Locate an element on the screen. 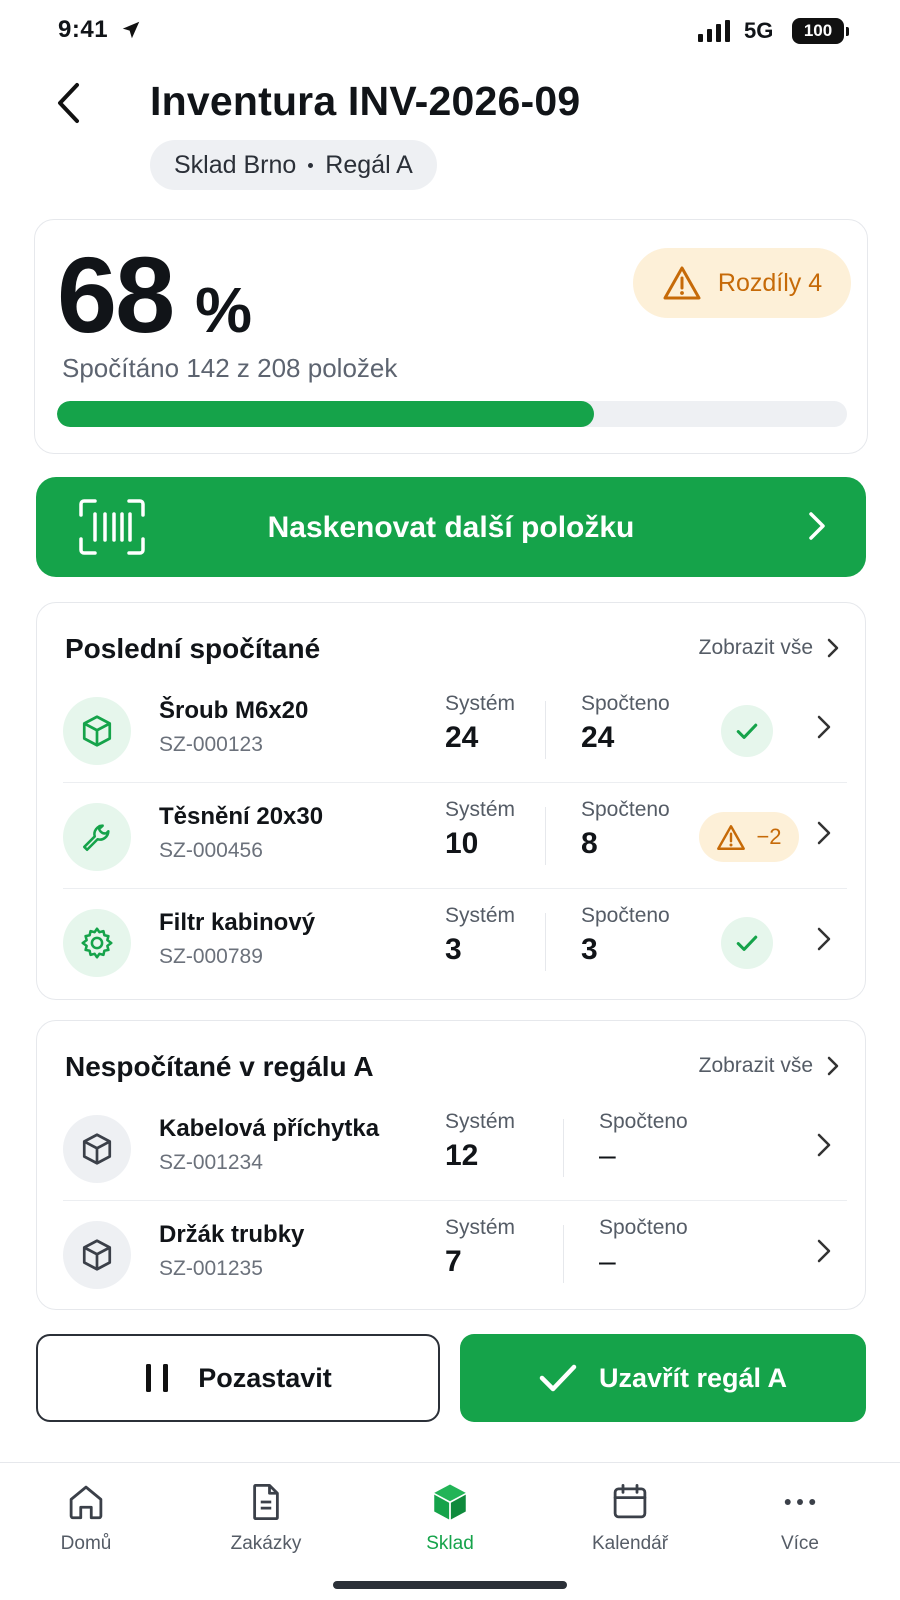  chevron-left-icon is located at coordinates (68, 103).